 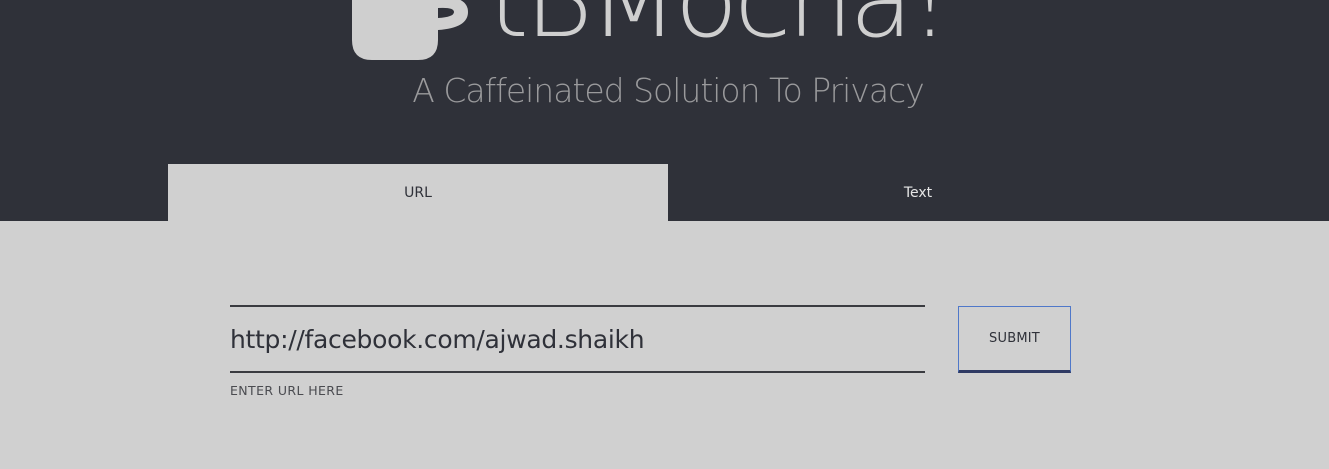 I want to click on url-input, so click(x=577, y=339).